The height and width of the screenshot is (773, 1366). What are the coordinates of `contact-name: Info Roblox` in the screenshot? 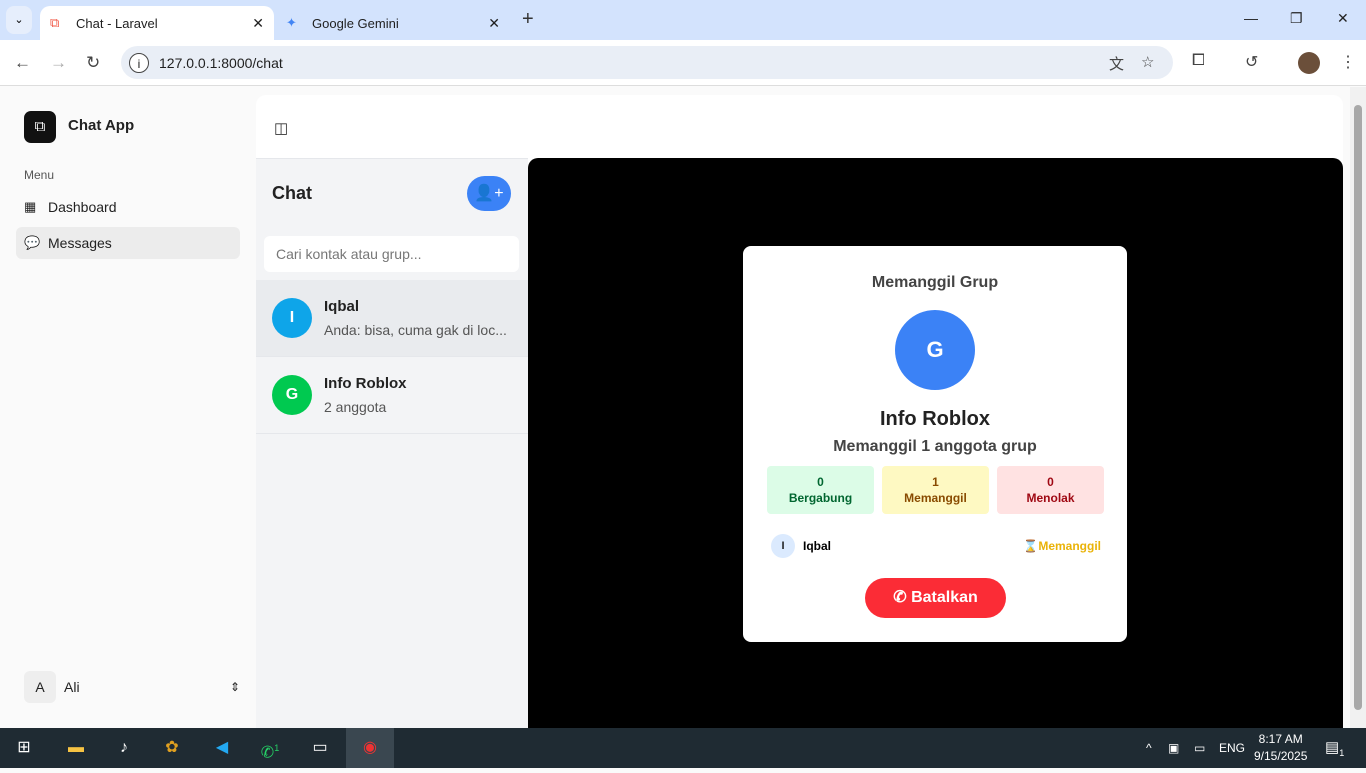 It's located at (365, 383).